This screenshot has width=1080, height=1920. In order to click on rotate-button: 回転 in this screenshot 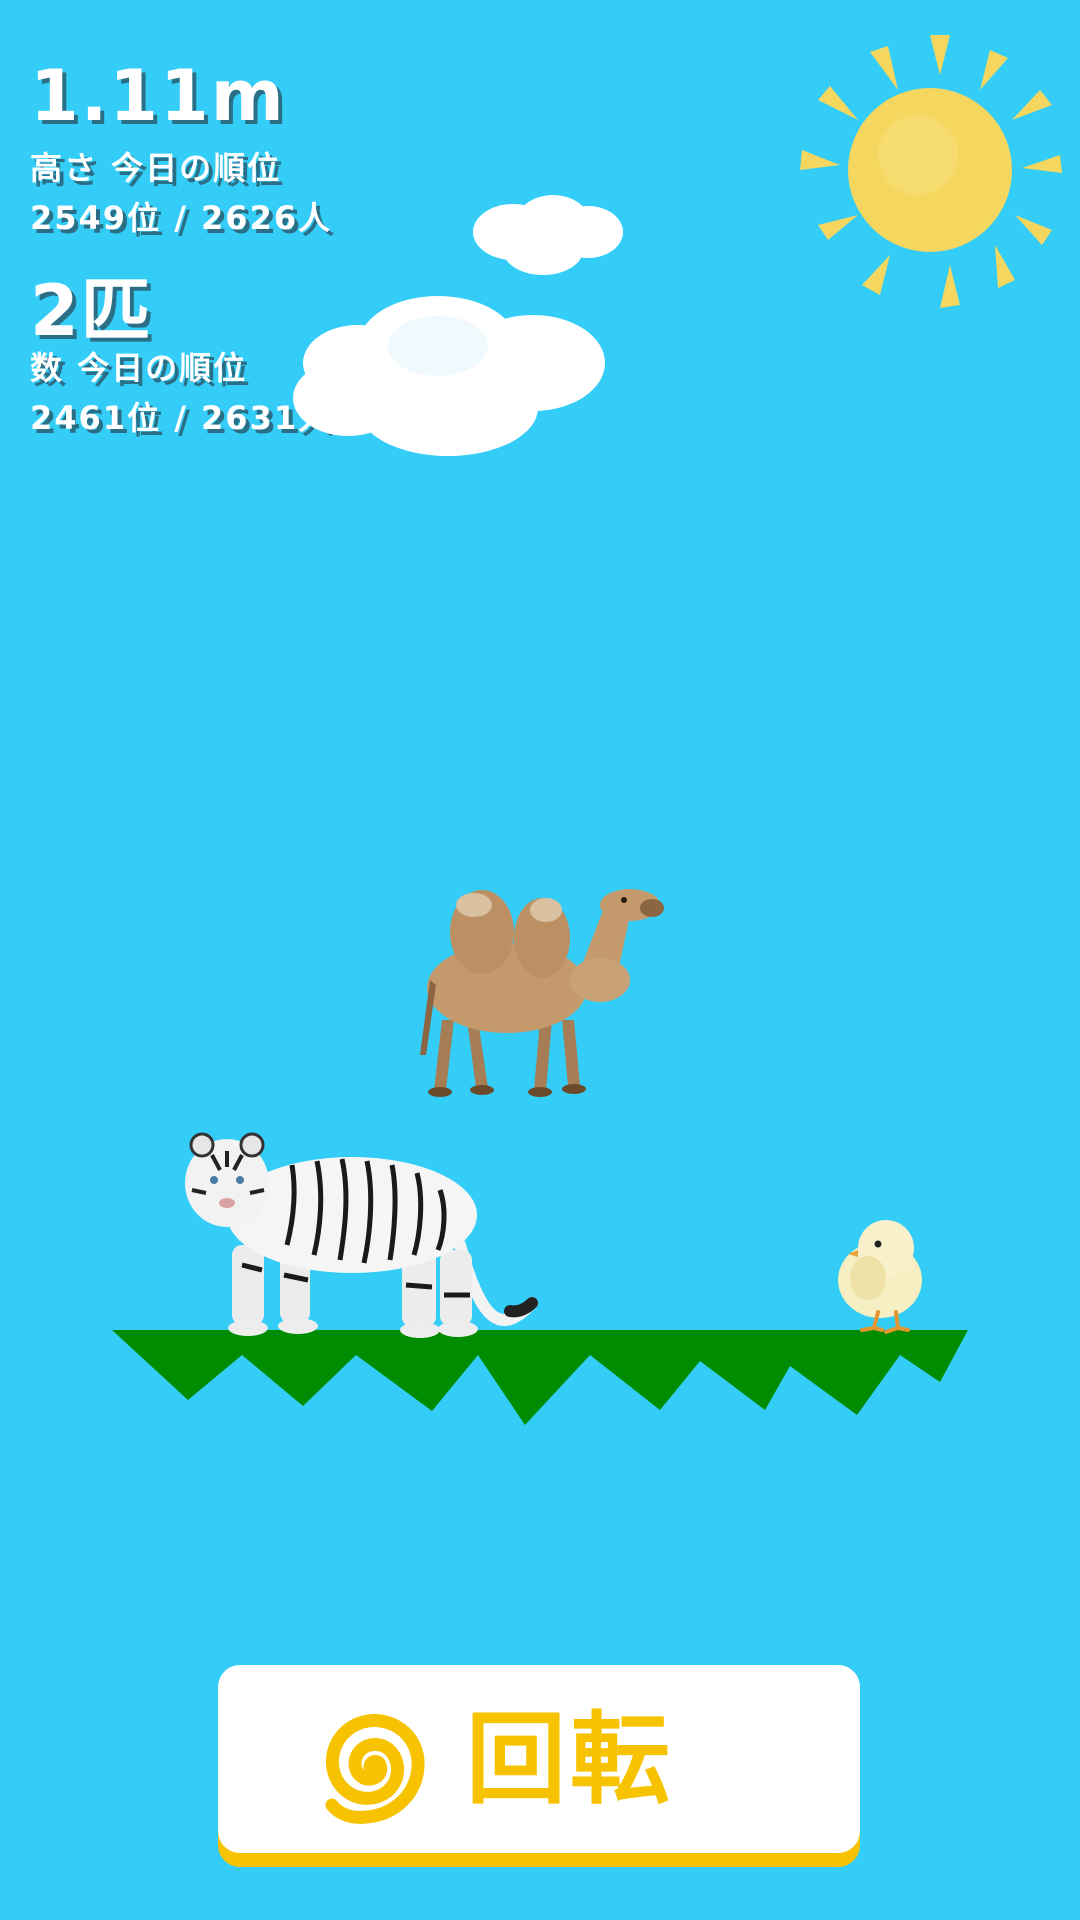, I will do `click(539, 1759)`.